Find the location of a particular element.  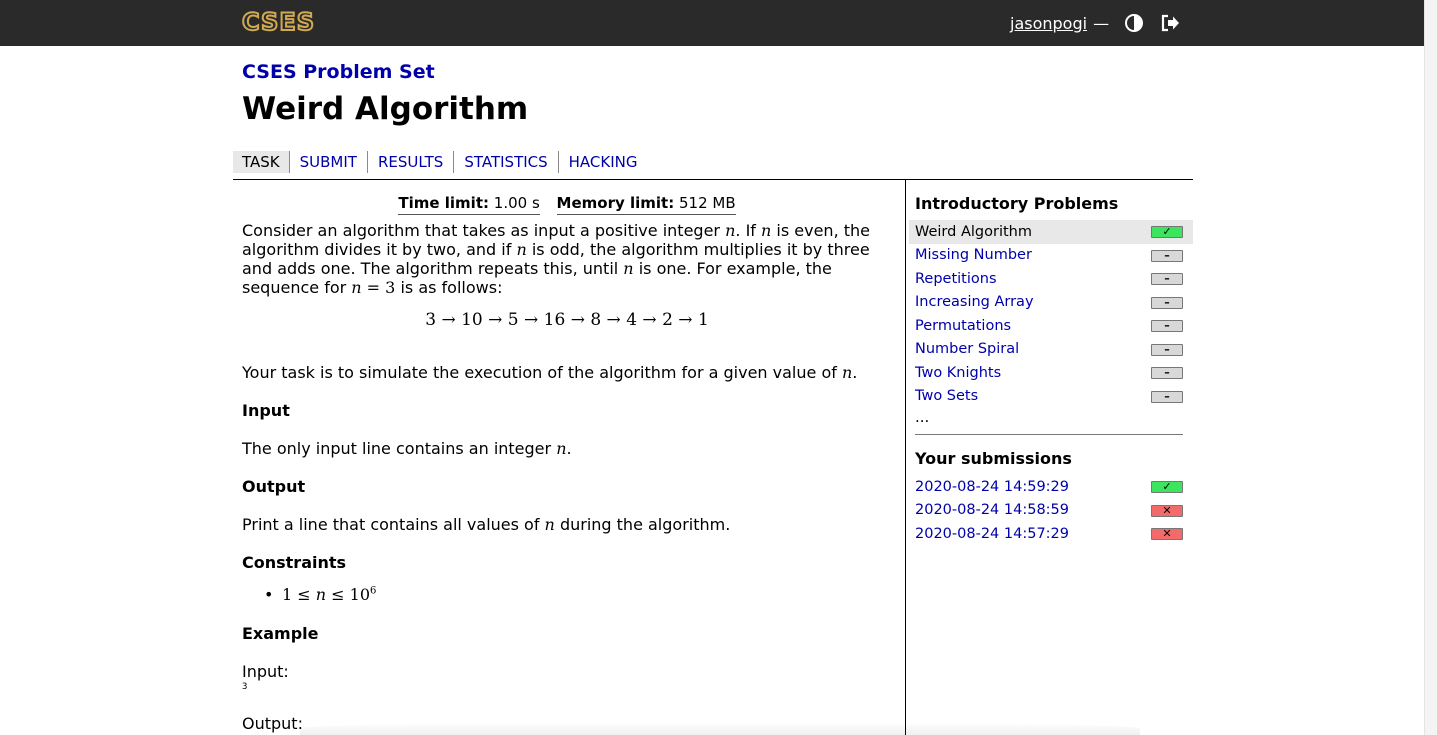

tab-task: TASK is located at coordinates (261, 162).